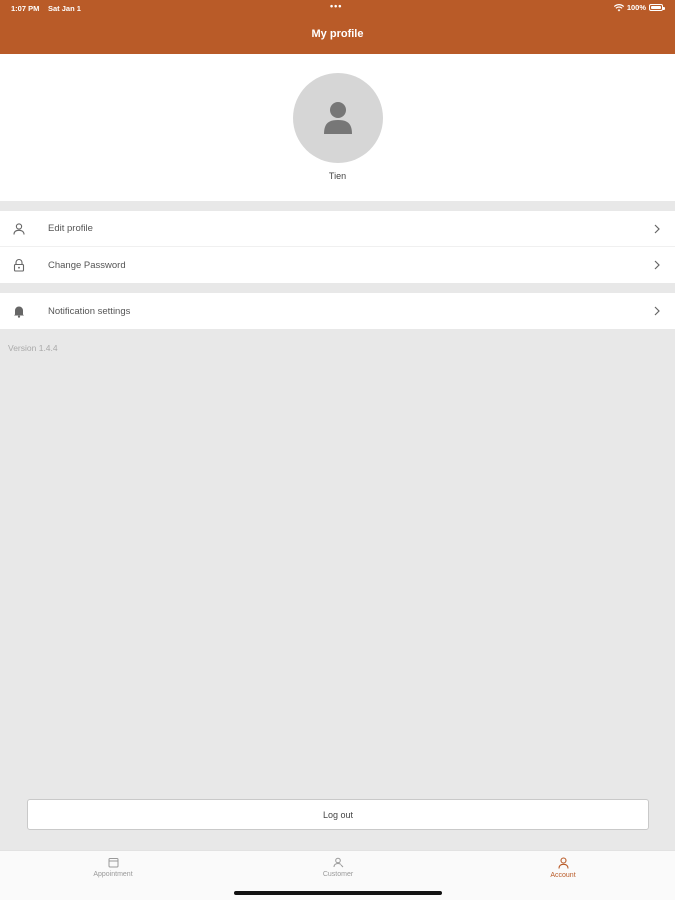 This screenshot has height=900, width=675. What do you see at coordinates (19, 312) in the screenshot?
I see `bell-icon` at bounding box center [19, 312].